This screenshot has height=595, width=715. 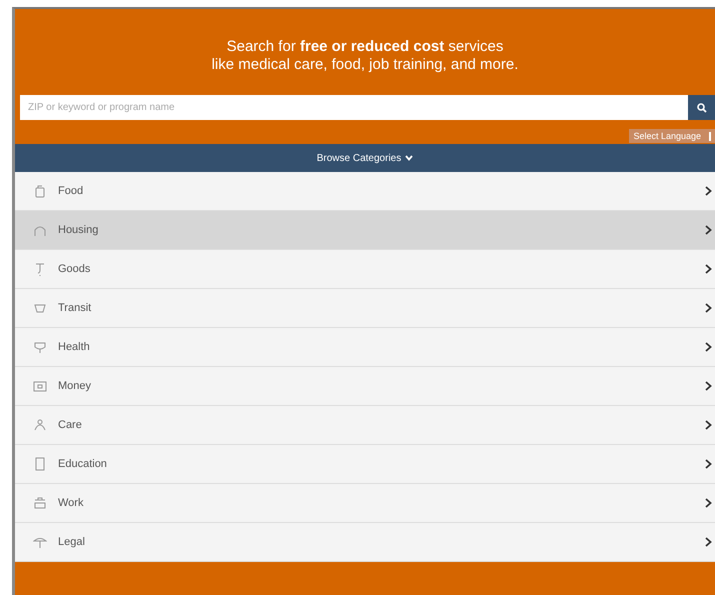 What do you see at coordinates (71, 191) in the screenshot?
I see `category-label: Food` at bounding box center [71, 191].